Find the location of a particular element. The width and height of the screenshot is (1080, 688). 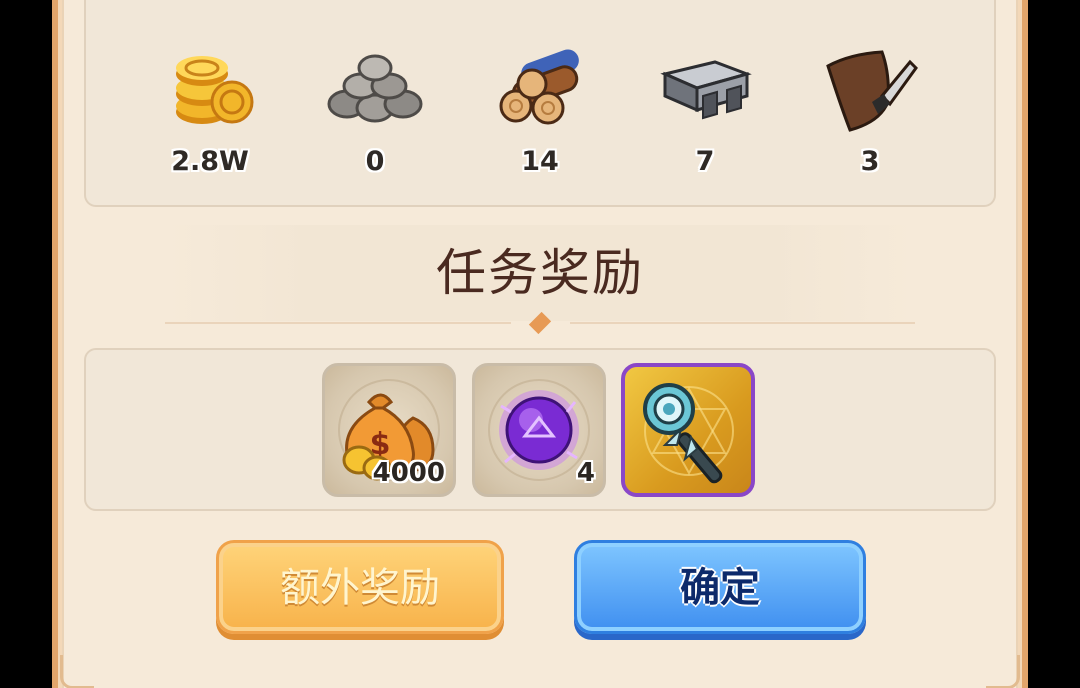

confirm-button: 确定 is located at coordinates (720, 587).